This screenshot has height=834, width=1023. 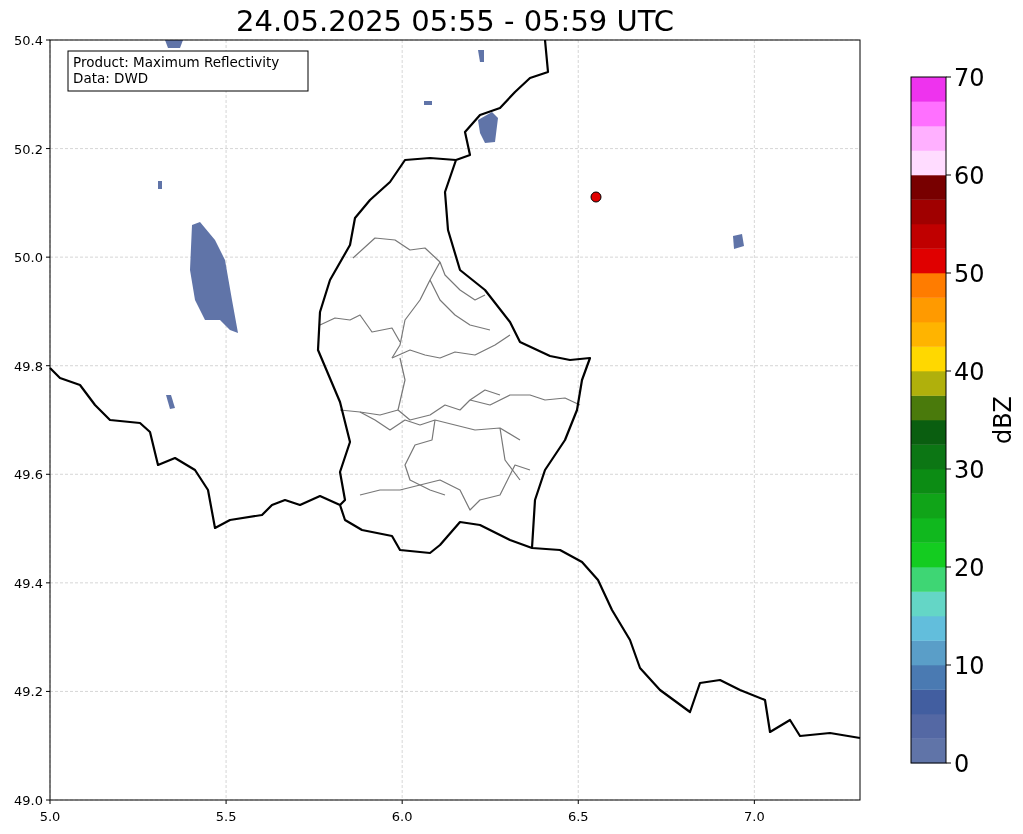 What do you see at coordinates (402, 816) in the screenshot?
I see `axis-tick-label: 6.0` at bounding box center [402, 816].